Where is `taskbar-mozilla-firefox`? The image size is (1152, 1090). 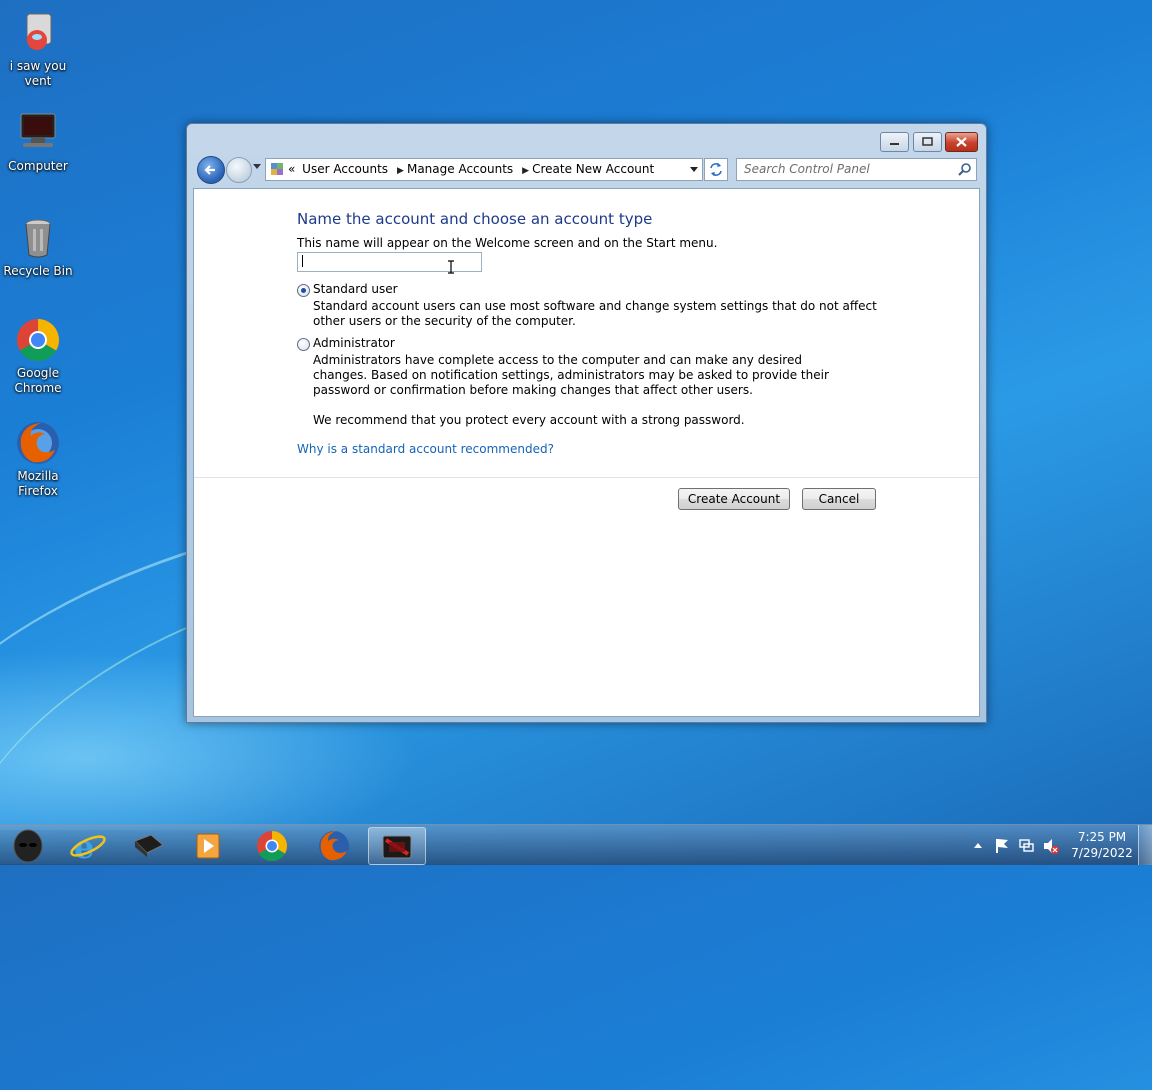 taskbar-mozilla-firefox is located at coordinates (334, 845).